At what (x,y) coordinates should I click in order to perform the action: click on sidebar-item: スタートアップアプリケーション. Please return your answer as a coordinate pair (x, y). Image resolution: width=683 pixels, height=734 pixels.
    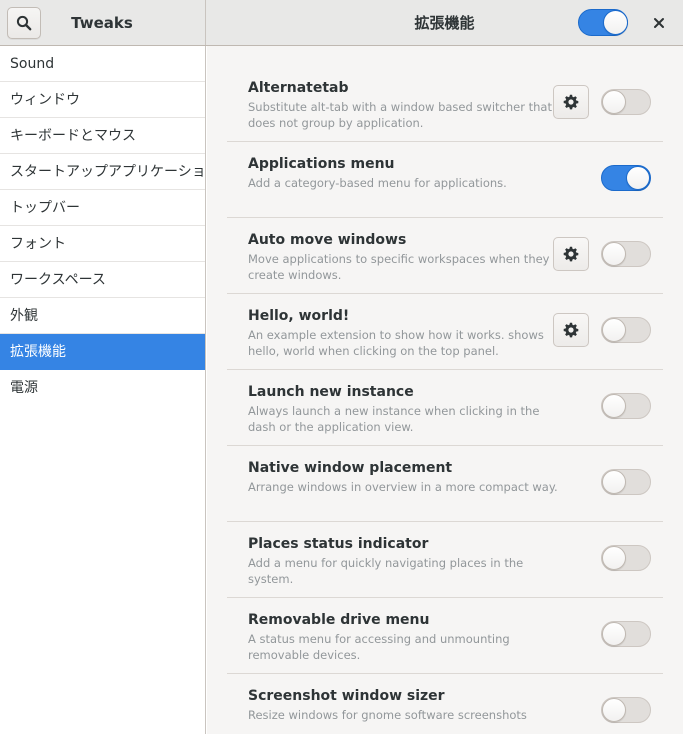
    Looking at the image, I should click on (102, 172).